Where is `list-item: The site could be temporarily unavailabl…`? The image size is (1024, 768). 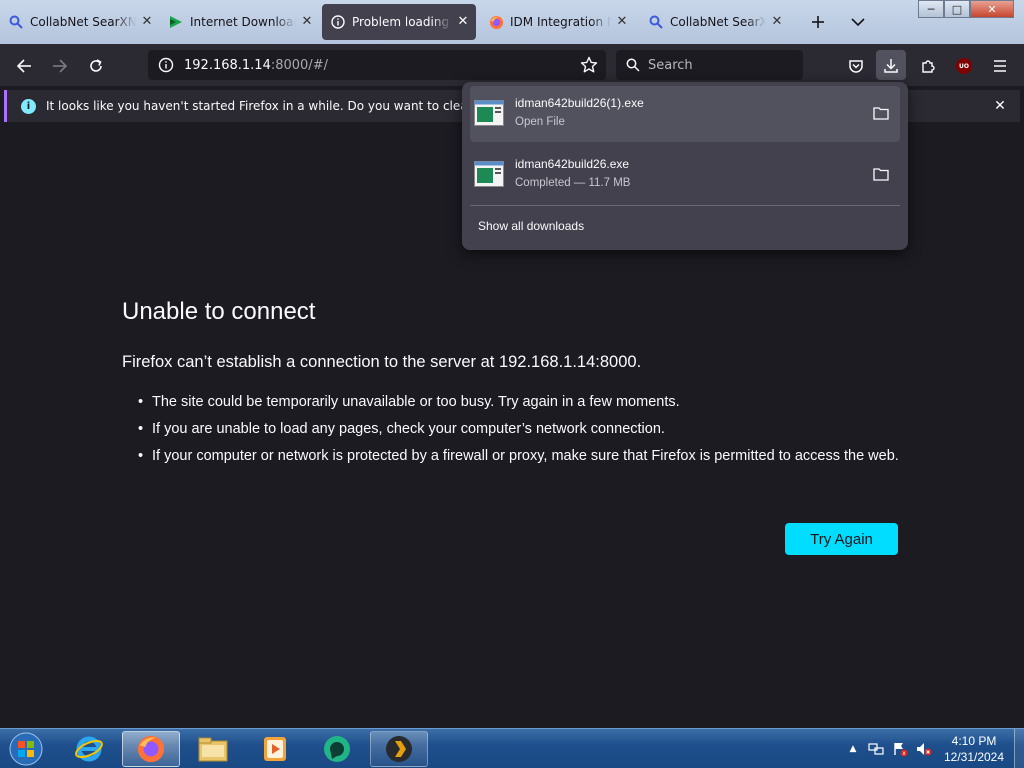 list-item: The site could be temporarily unavailabl… is located at coordinates (520, 402).